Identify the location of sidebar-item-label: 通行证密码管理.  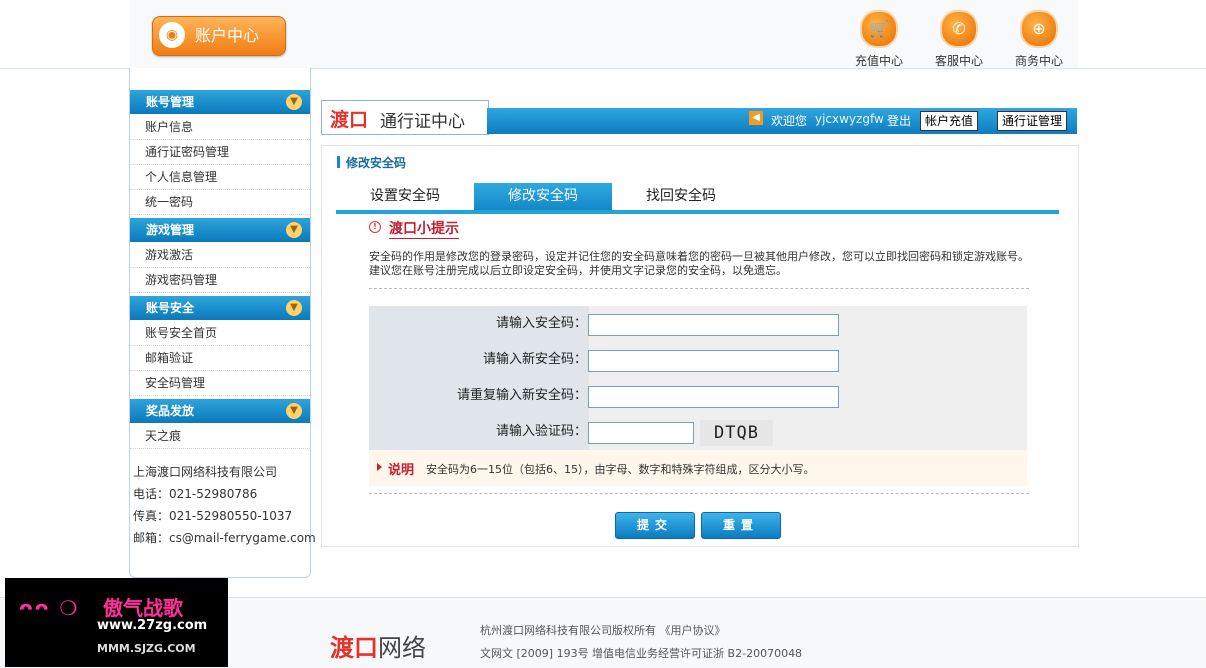
(187, 152).